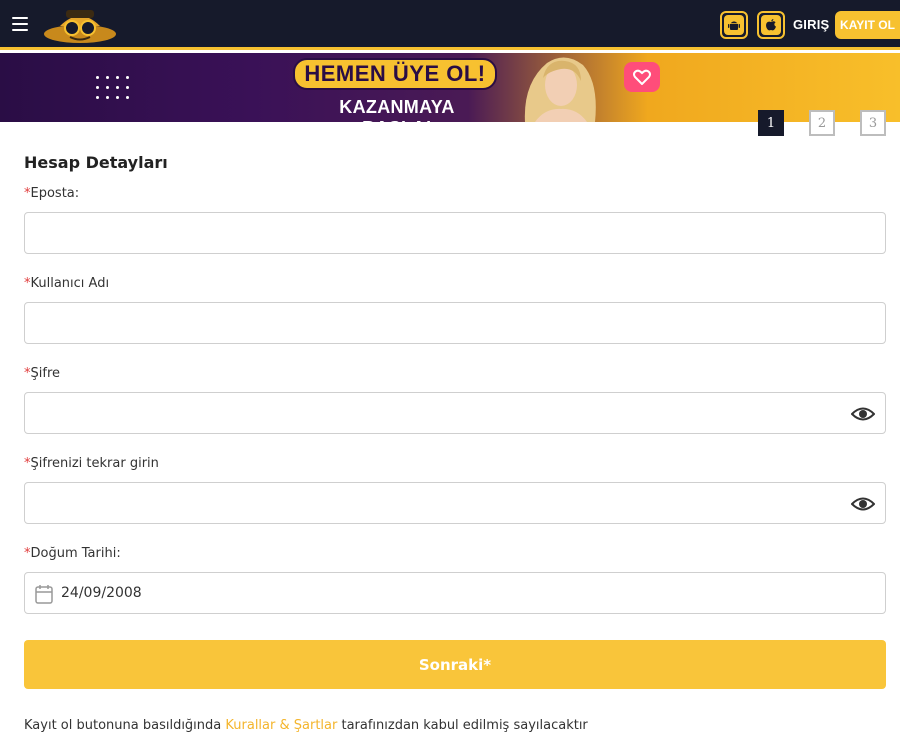  I want to click on password-label-text: Şifre, so click(45, 373).